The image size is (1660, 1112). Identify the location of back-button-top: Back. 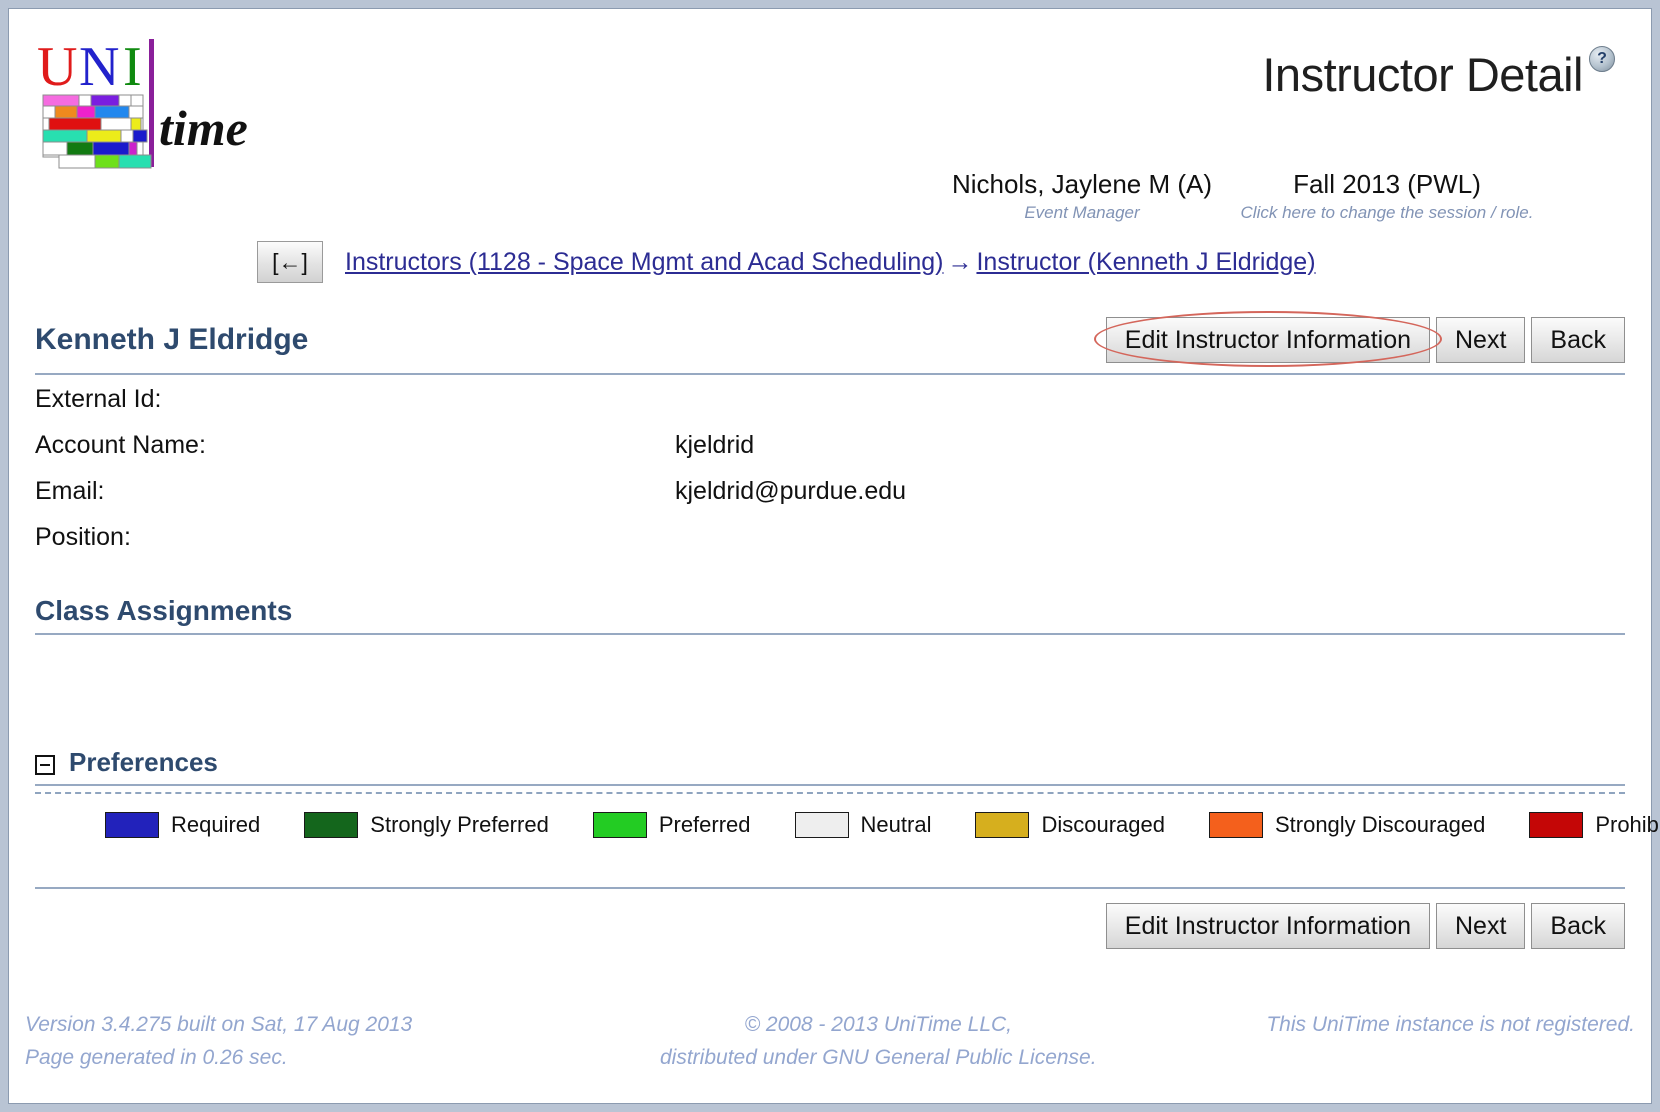
(1578, 340).